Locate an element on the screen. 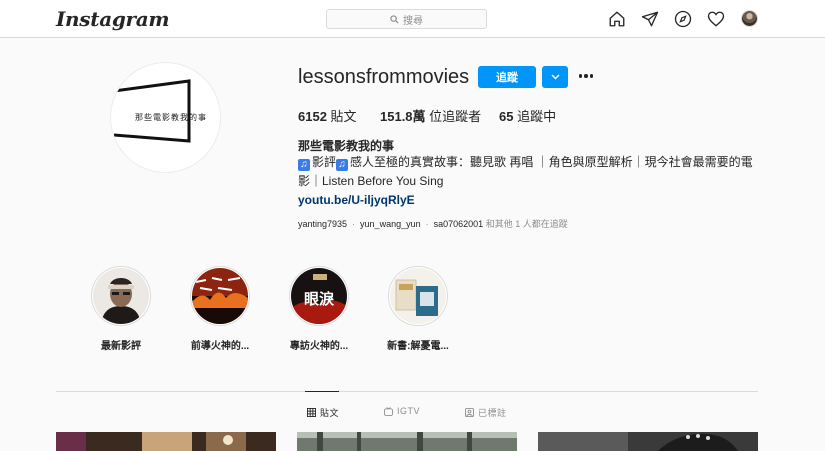 The height and width of the screenshot is (451, 825). tab-tagged: 已標註 is located at coordinates (486, 412).